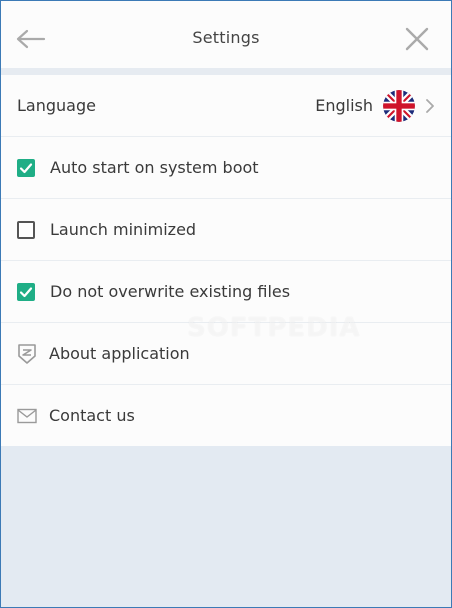  What do you see at coordinates (226, 354) in the screenshot?
I see `about-application-row: About application` at bounding box center [226, 354].